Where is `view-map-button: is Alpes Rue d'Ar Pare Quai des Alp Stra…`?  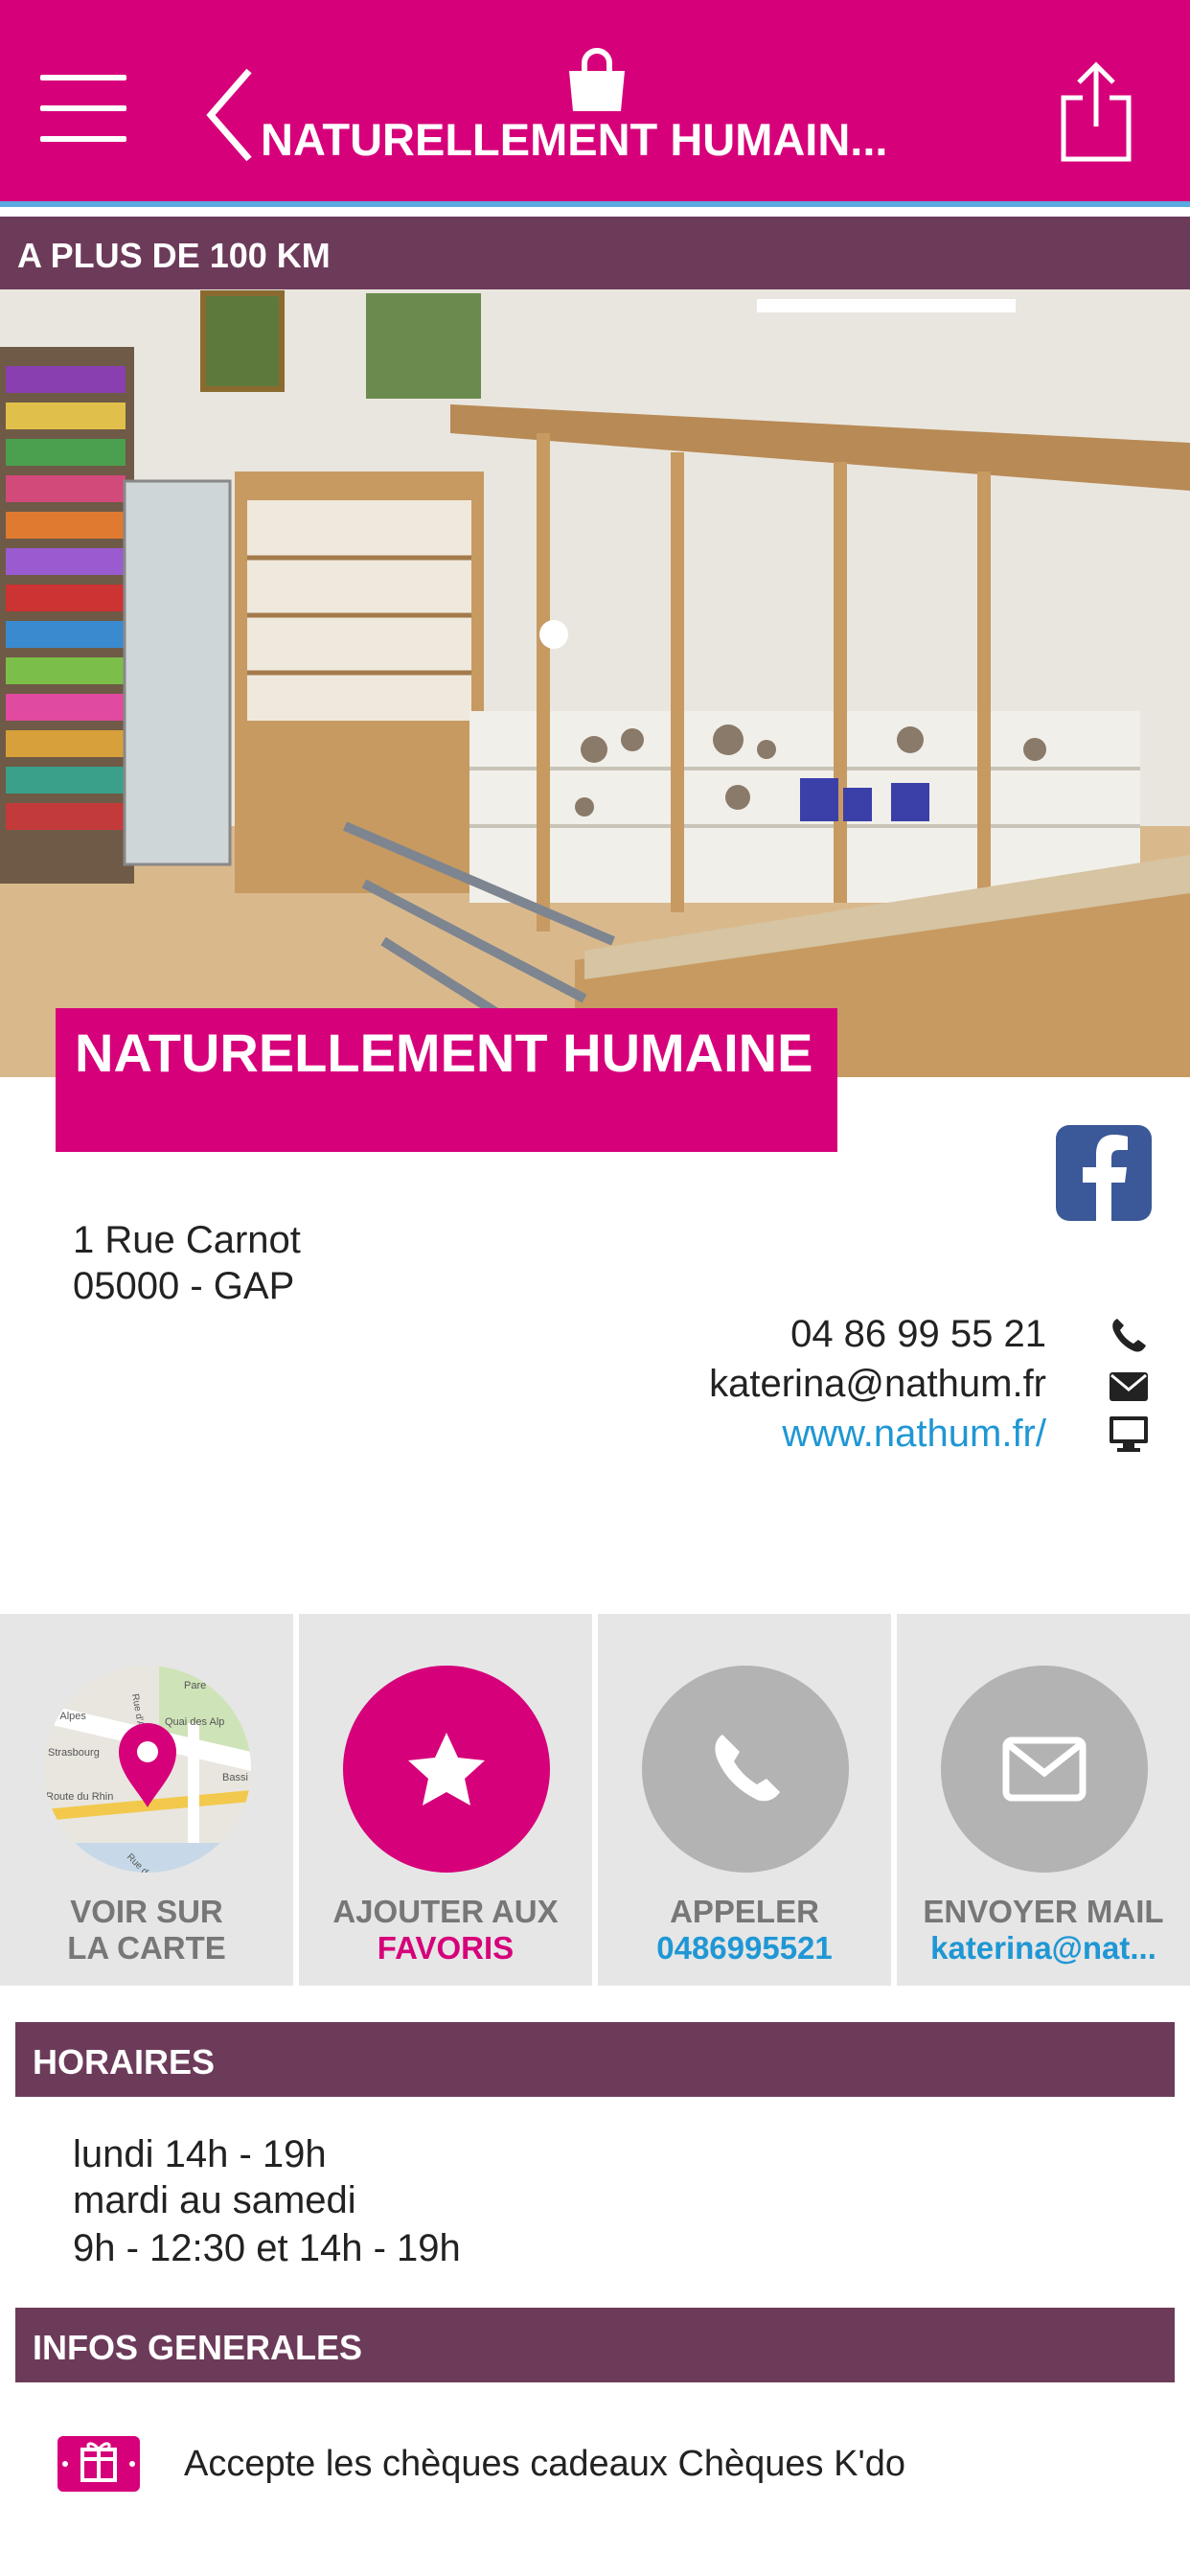
view-map-button: is Alpes Rue d'Ar Pare Quai des Alp Stra… is located at coordinates (147, 1800).